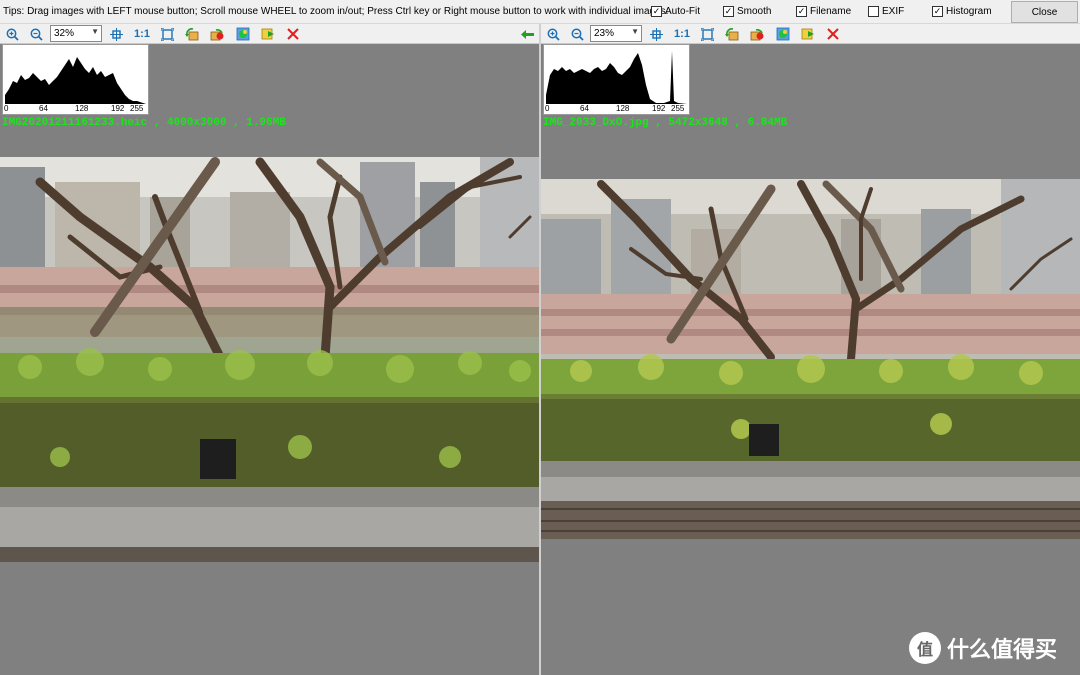  I want to click on histogram-checkbox: ✓, so click(937, 11).